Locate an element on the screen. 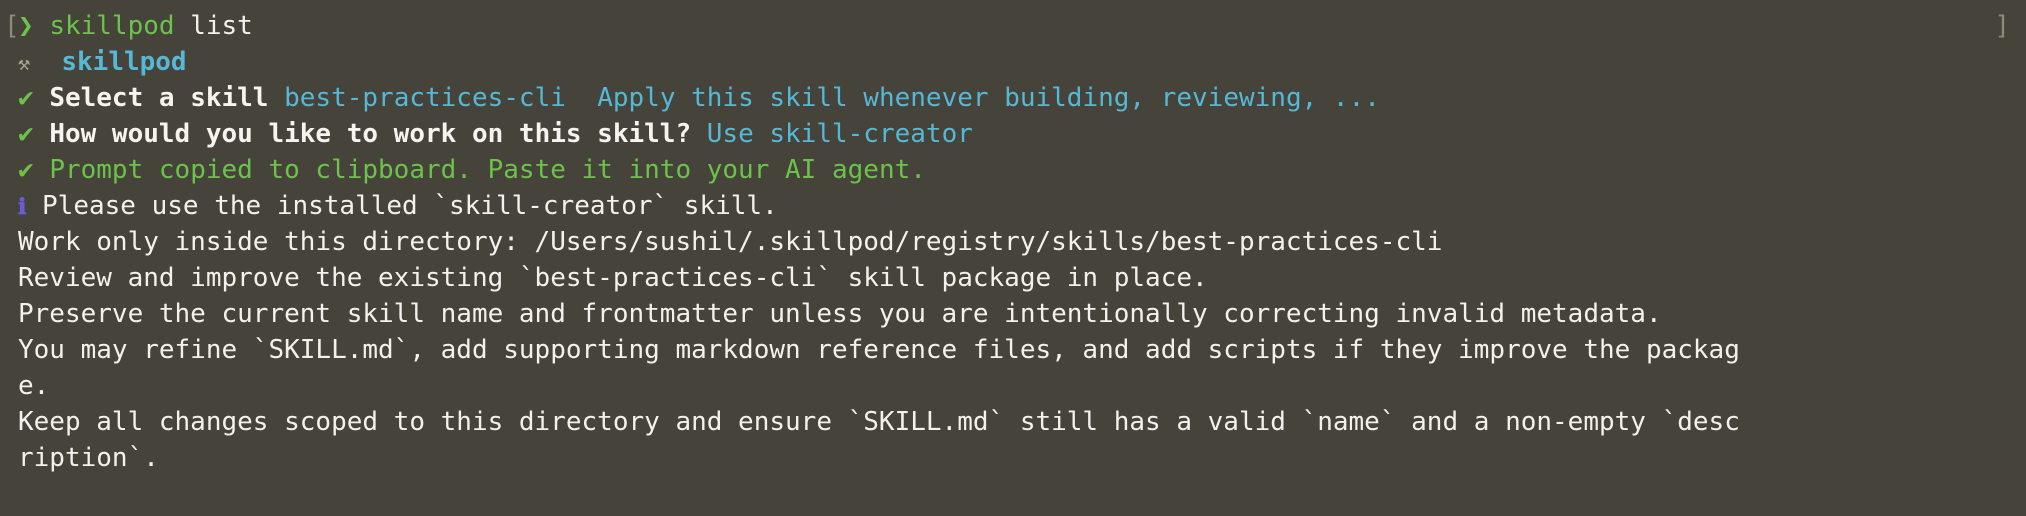 This screenshot has height=516, width=2026. command-line: ❯ skillpod list is located at coordinates (1022, 26).